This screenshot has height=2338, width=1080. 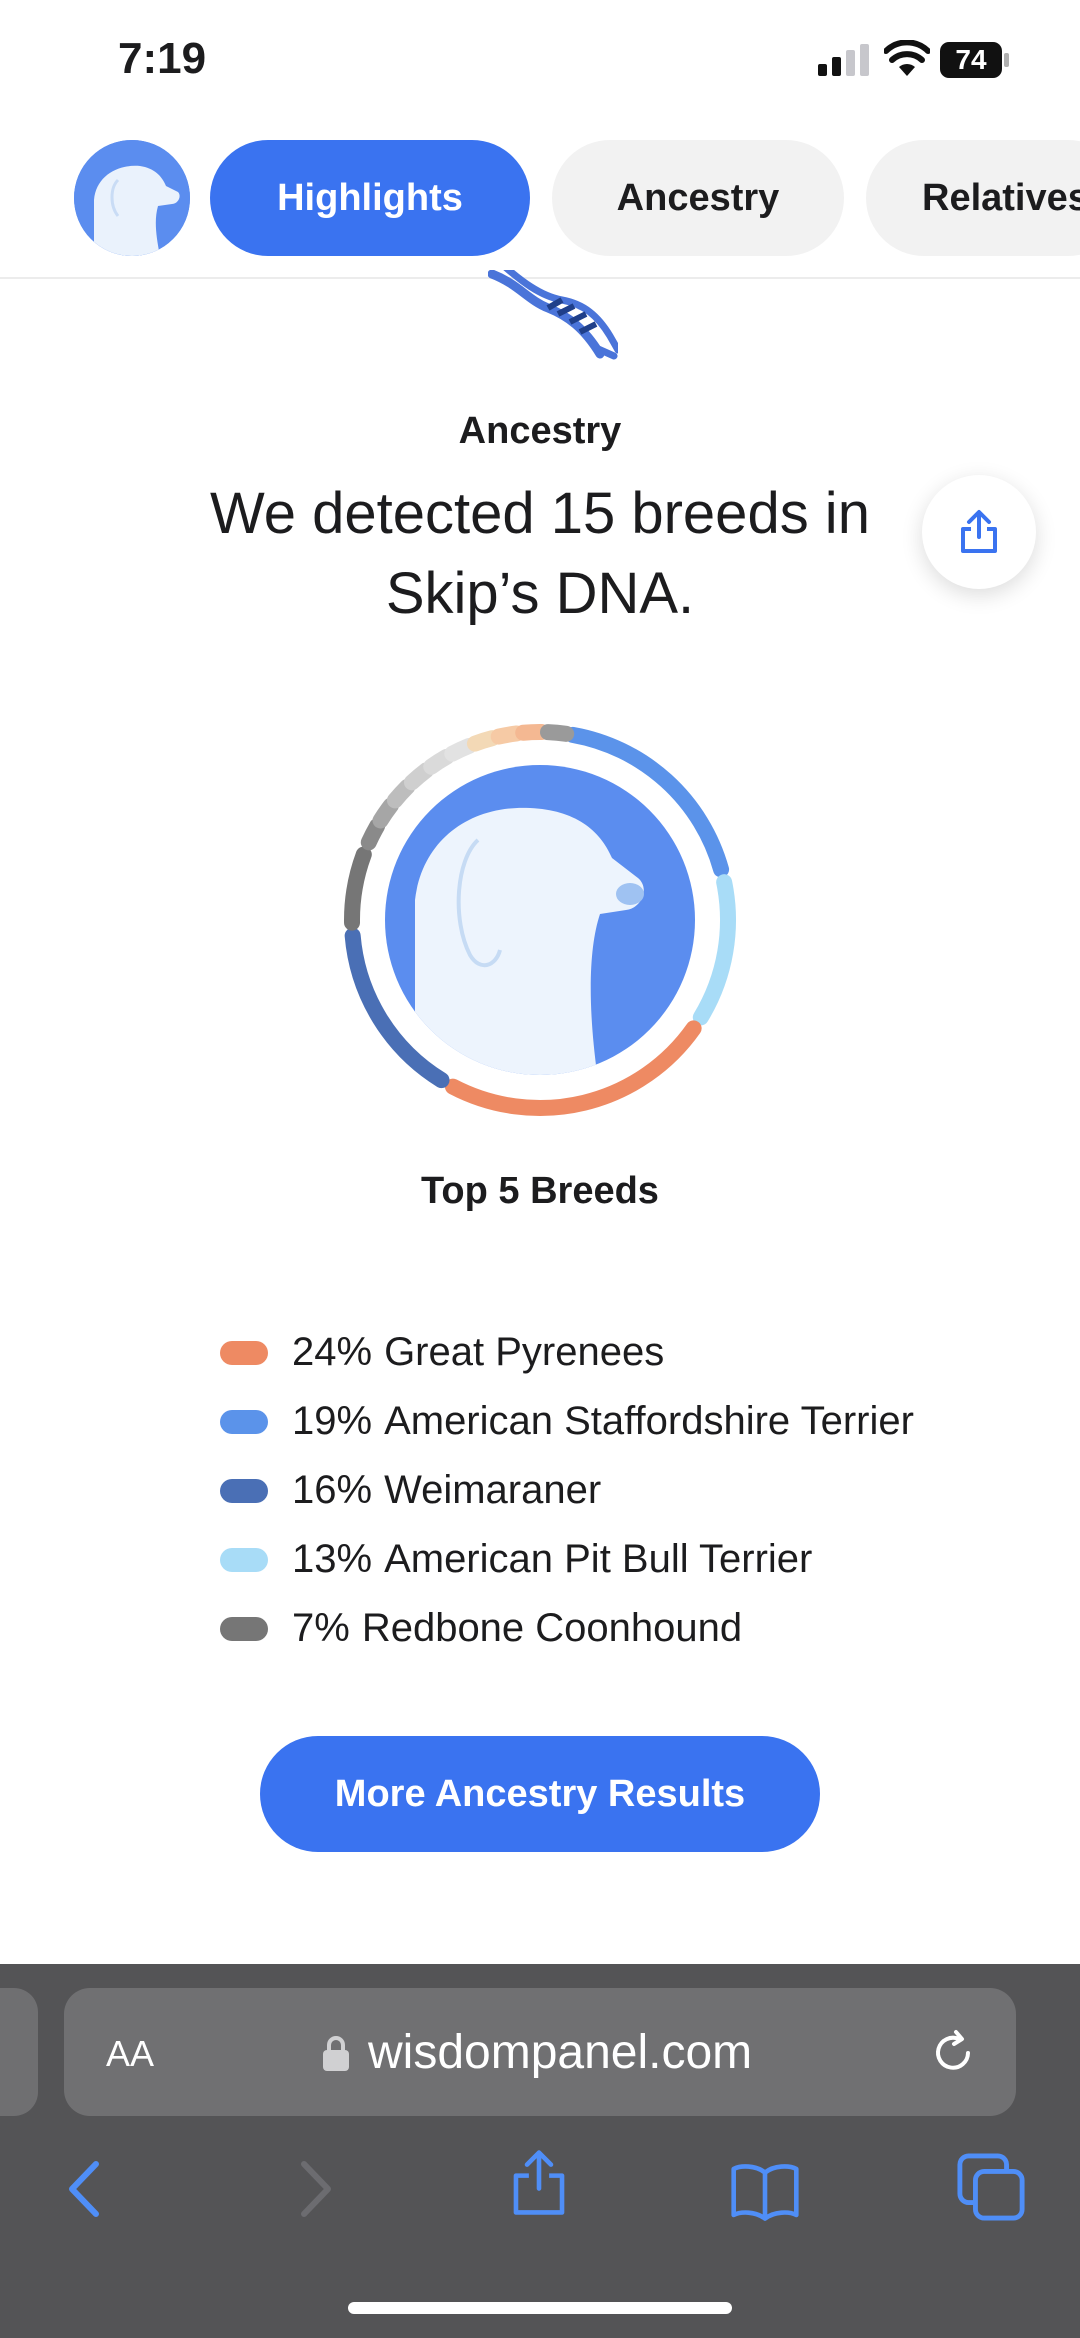 What do you see at coordinates (540, 431) in the screenshot?
I see `section-label: Ancestry` at bounding box center [540, 431].